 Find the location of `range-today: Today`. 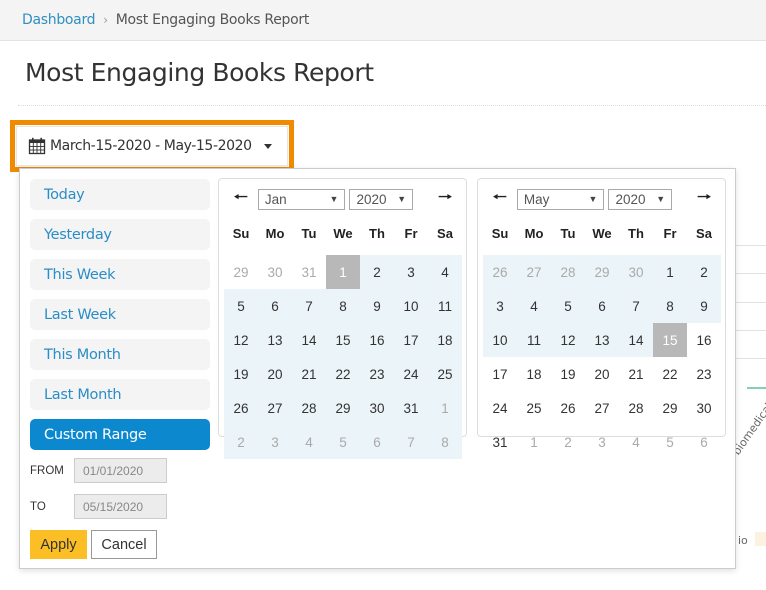

range-today: Today is located at coordinates (120, 194).